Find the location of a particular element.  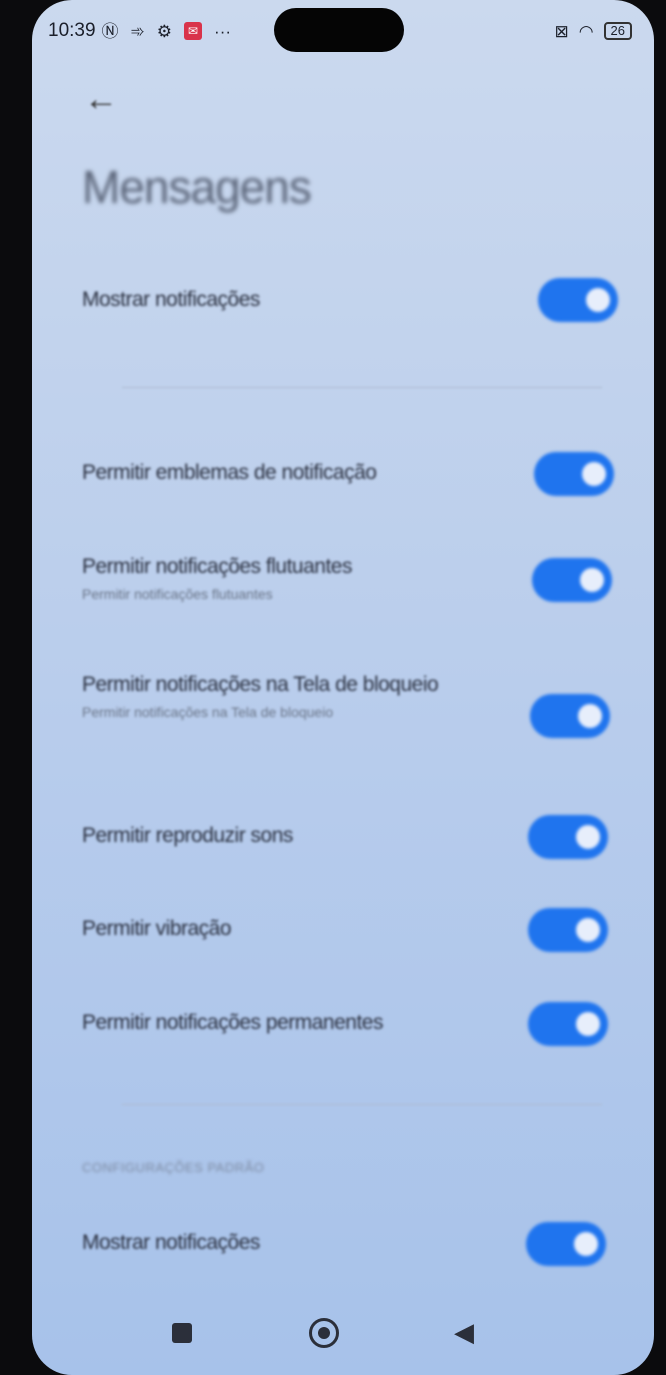

setting-sounds: Permitir reproduzir sons is located at coordinates (187, 835).